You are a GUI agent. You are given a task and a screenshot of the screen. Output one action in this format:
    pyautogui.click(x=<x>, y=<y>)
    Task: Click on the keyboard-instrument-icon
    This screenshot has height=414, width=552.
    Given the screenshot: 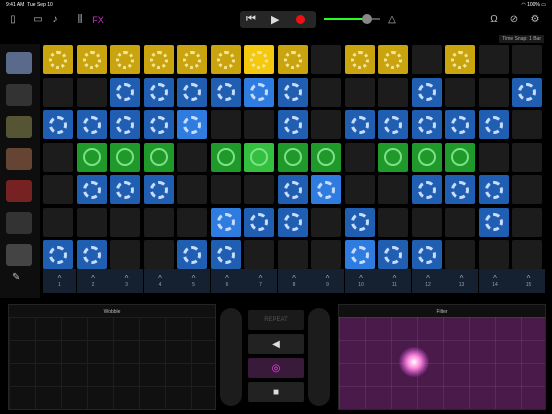 What is the action you would take?
    pyautogui.click(x=19, y=127)
    